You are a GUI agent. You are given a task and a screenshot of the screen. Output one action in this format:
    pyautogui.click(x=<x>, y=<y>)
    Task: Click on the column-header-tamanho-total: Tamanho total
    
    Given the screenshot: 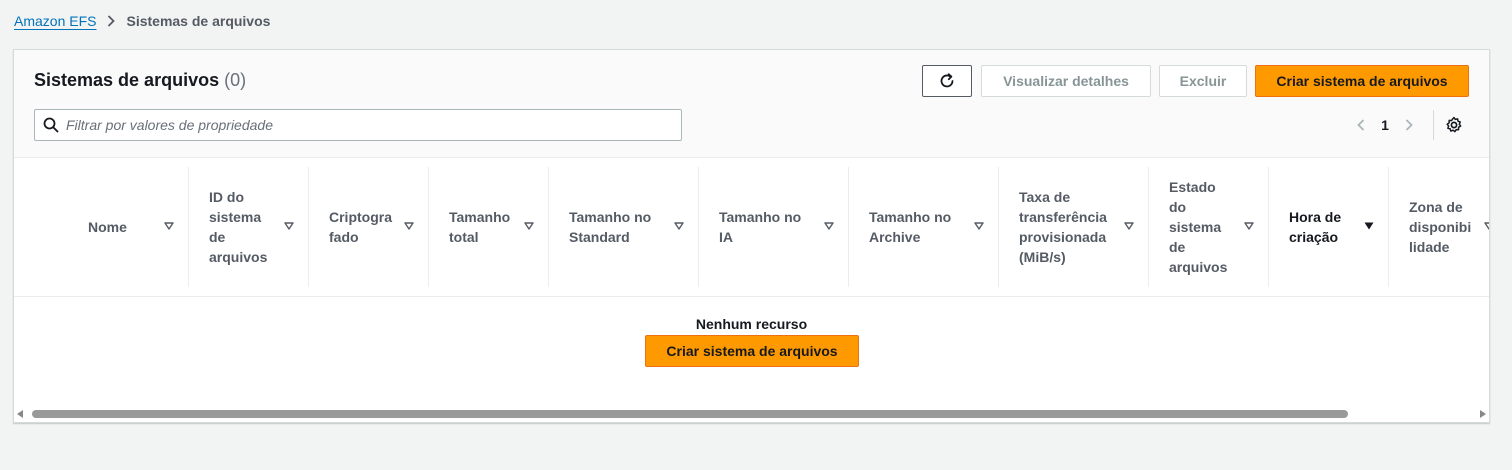 What is the action you would take?
    pyautogui.click(x=488, y=227)
    